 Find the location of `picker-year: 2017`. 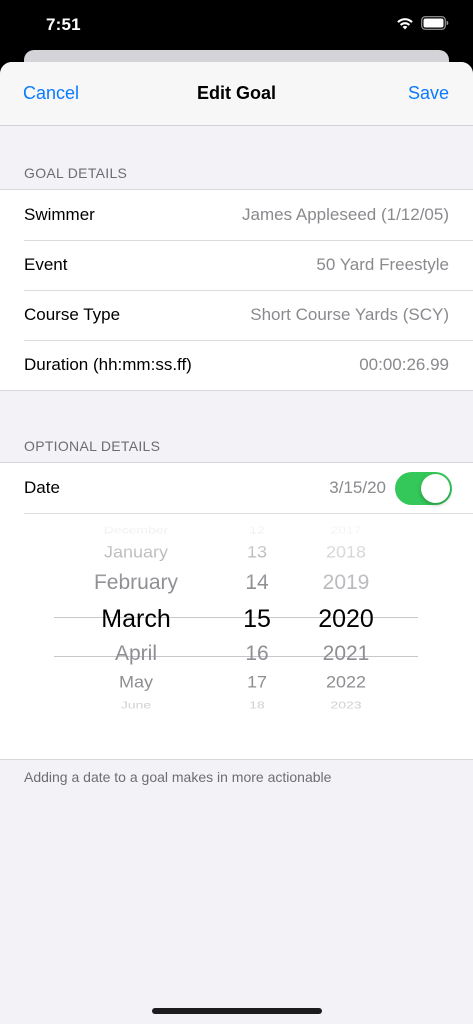

picker-year: 2017 is located at coordinates (346, 529).